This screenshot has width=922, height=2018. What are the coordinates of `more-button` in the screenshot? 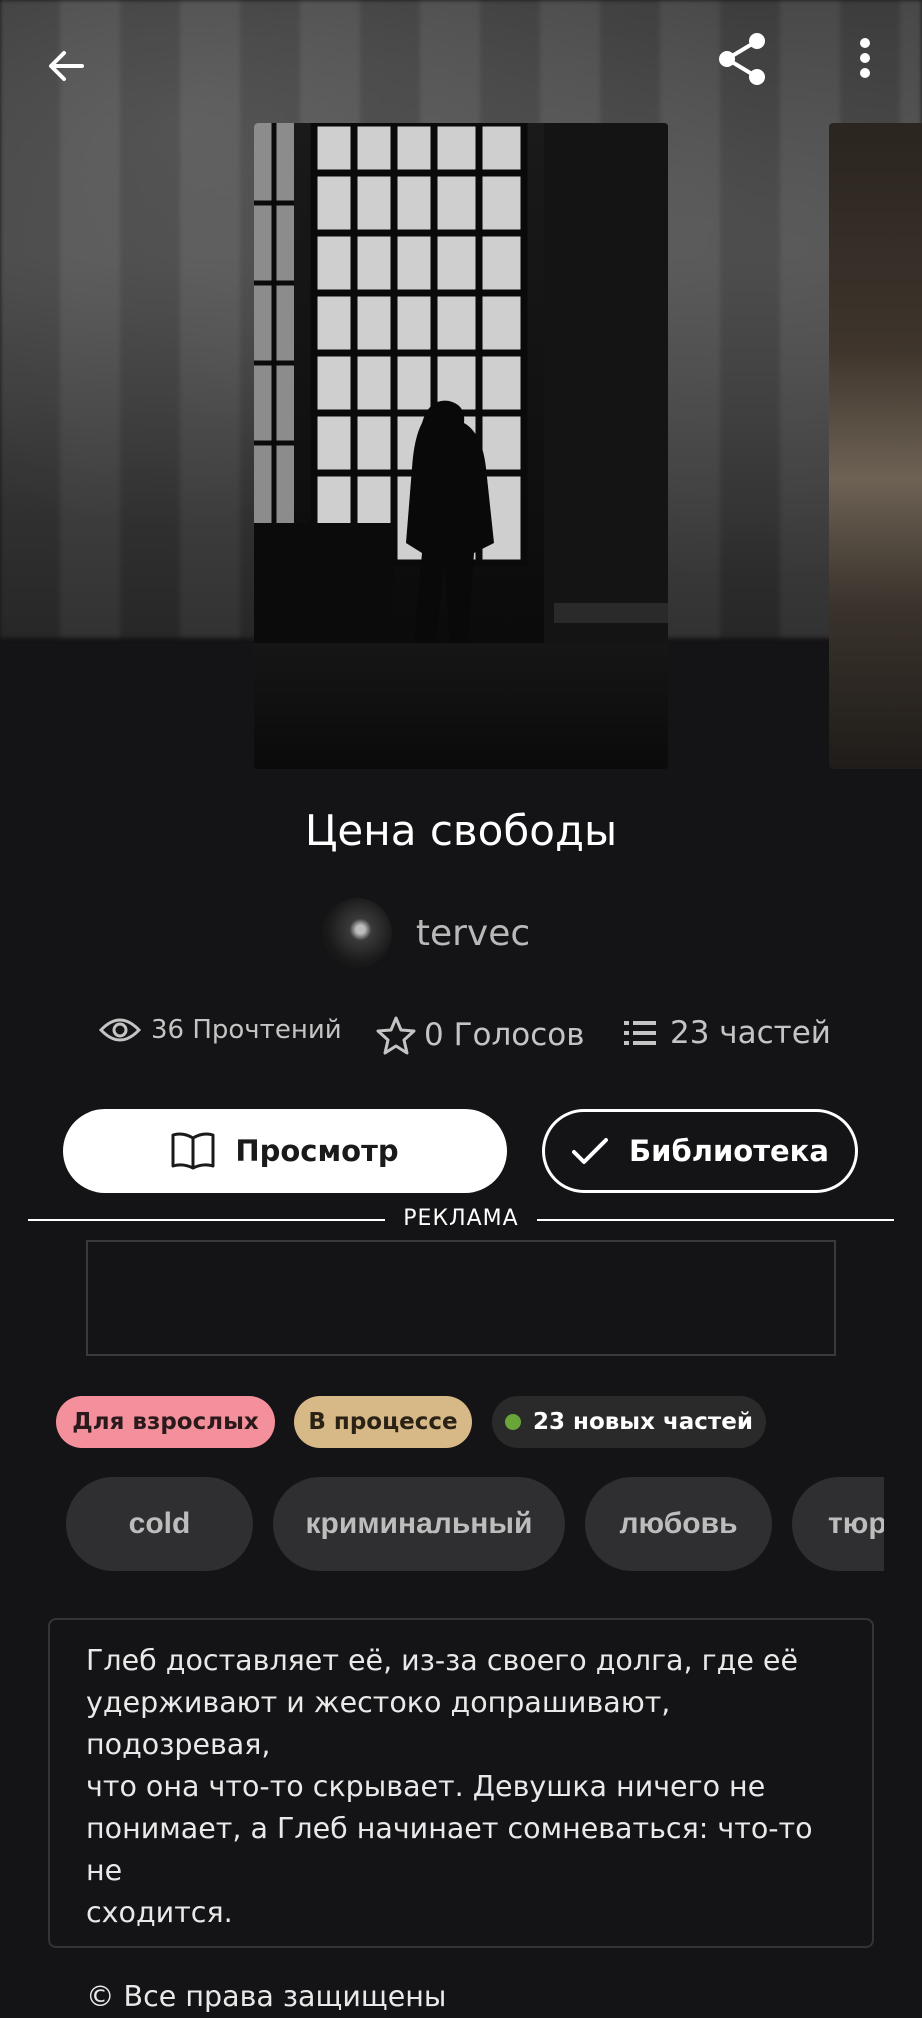 It's located at (865, 58).